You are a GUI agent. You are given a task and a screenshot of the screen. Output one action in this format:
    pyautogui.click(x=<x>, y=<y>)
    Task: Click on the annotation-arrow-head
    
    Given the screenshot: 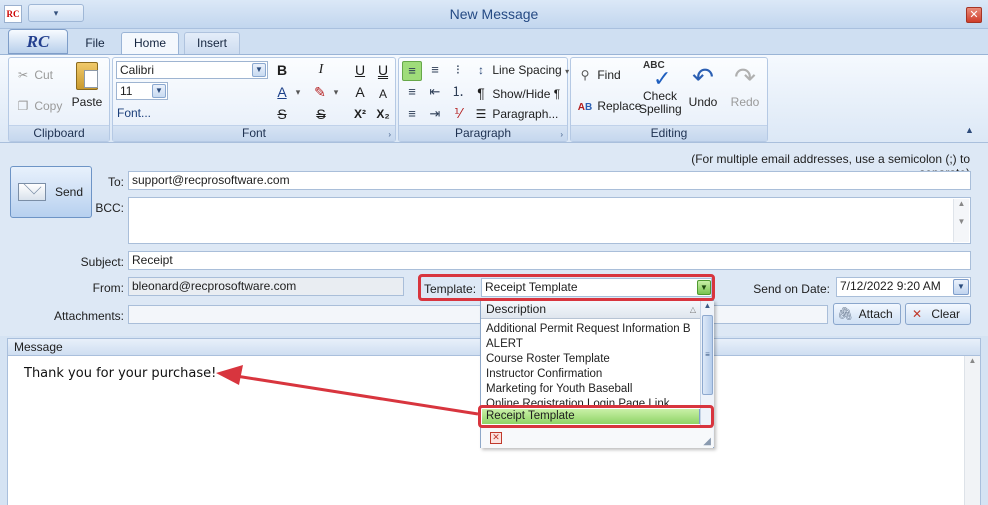 What is the action you would take?
    pyautogui.click(x=229, y=375)
    